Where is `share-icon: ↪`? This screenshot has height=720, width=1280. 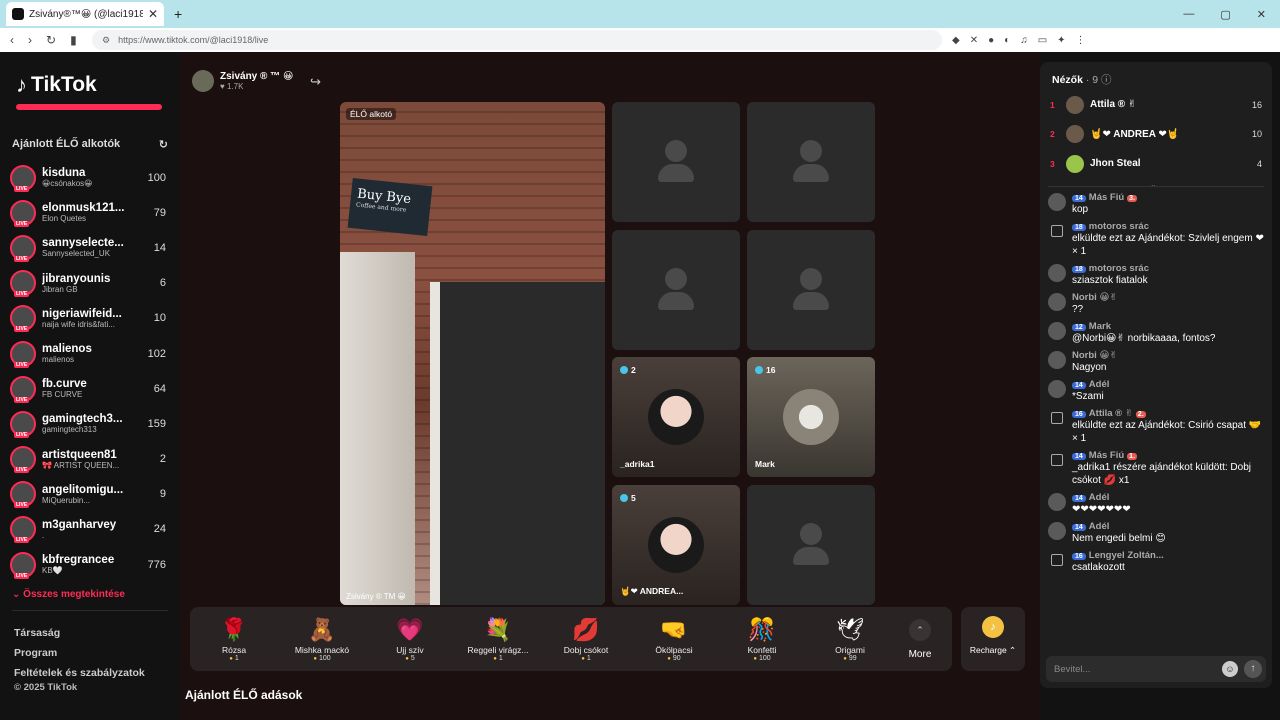
share-icon: ↪ is located at coordinates (315, 82).